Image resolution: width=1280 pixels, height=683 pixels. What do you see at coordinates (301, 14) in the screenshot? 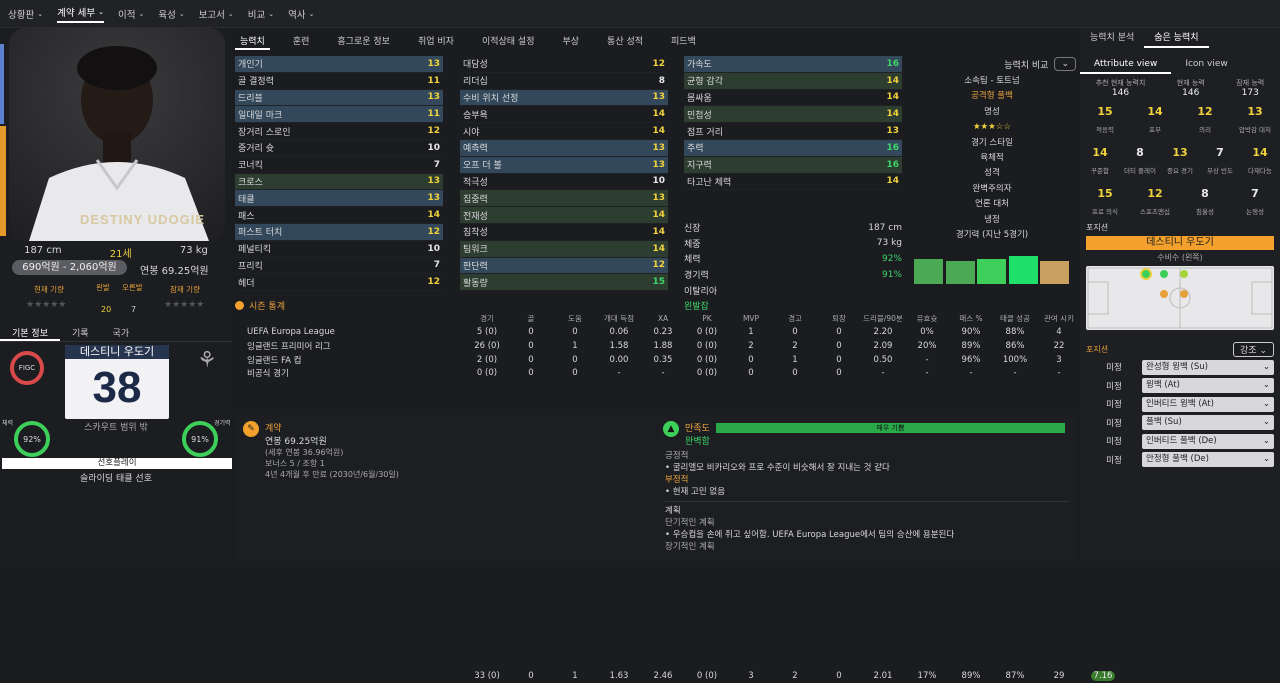
I see `nav-item: 역사 ⌄` at bounding box center [301, 14].